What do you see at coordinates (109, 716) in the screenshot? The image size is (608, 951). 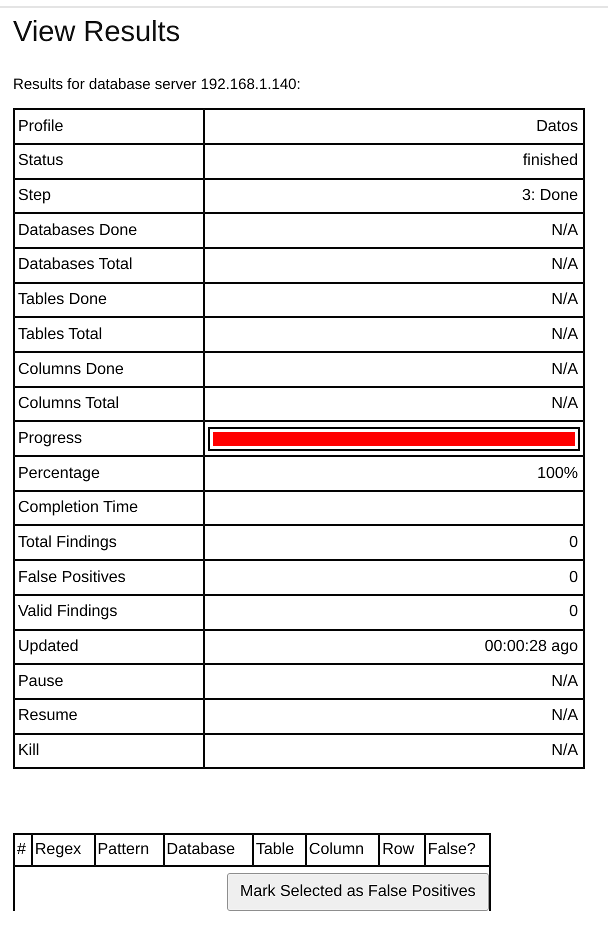 I see `field-label: Resume` at bounding box center [109, 716].